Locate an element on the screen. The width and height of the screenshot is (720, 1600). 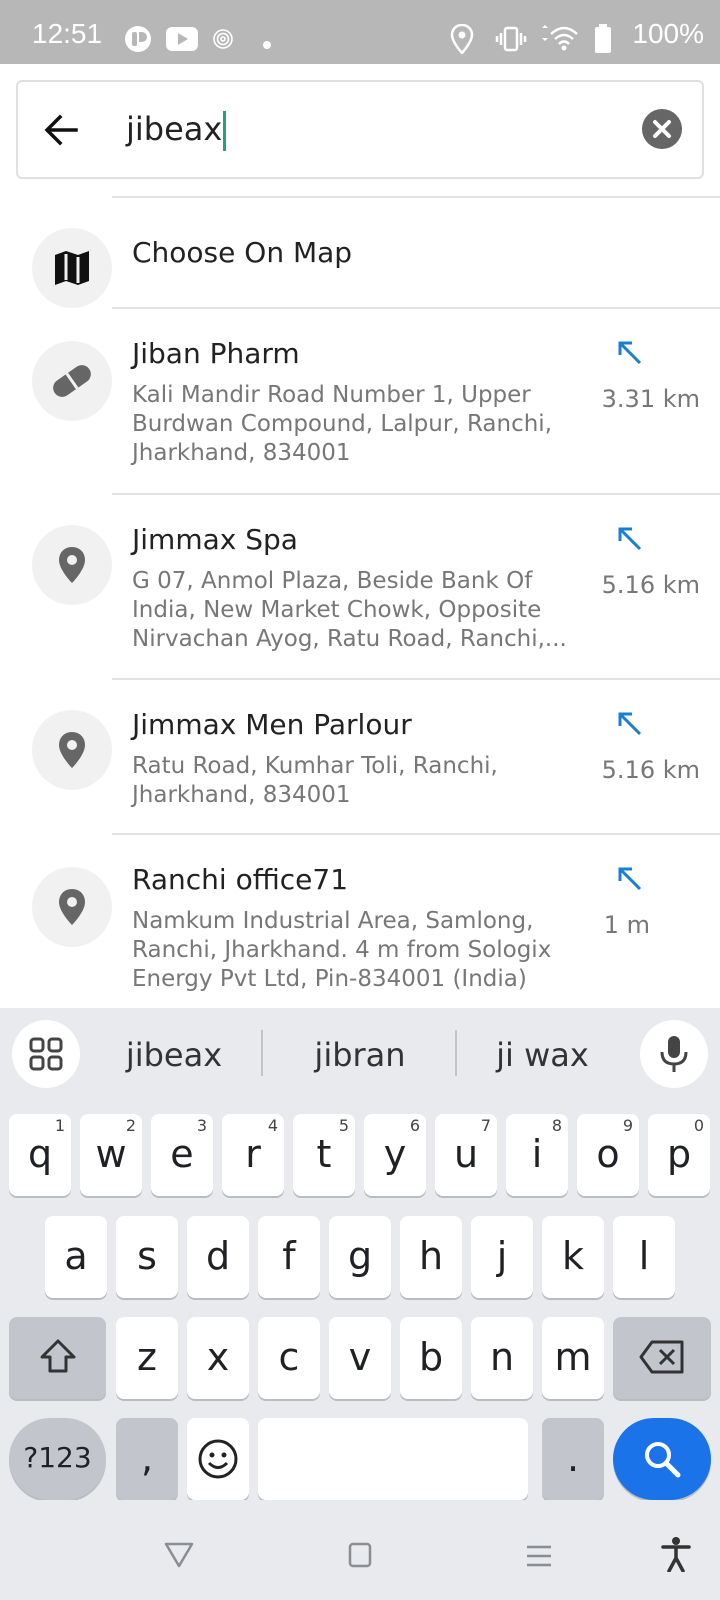
key-hint: 6 is located at coordinates (414, 1125).